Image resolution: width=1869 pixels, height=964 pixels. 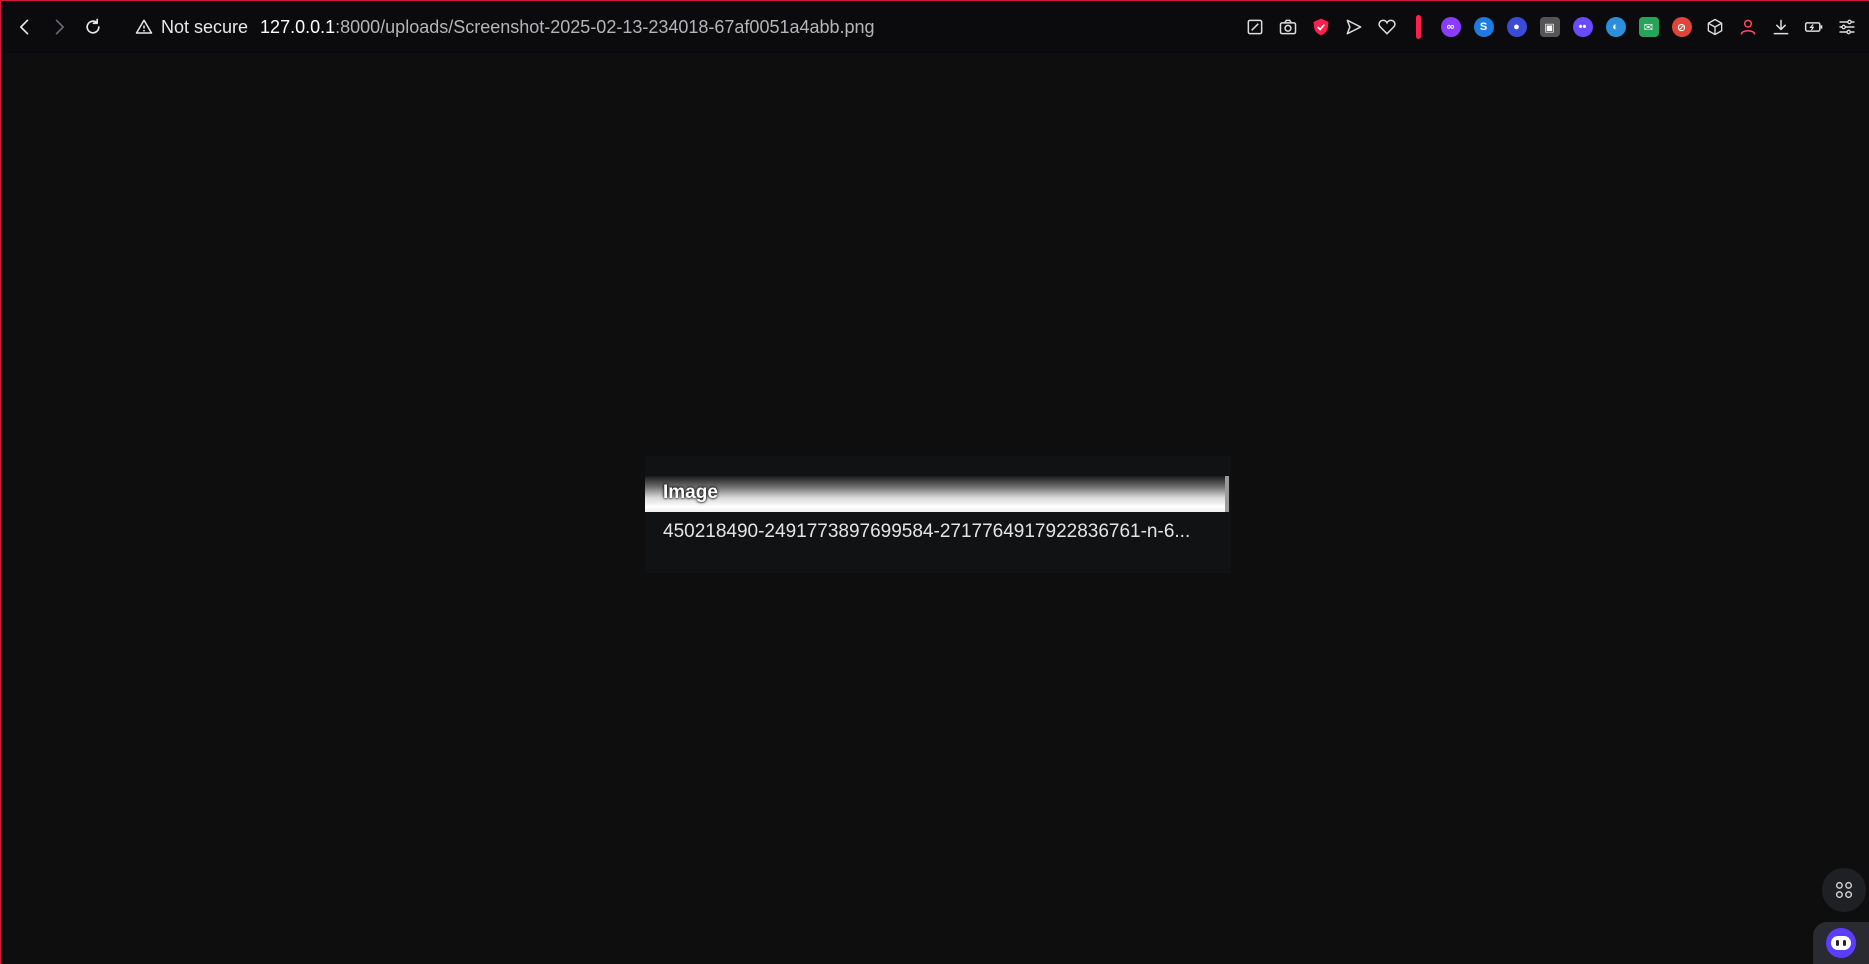 I want to click on navigation-controls, so click(x=59, y=27).